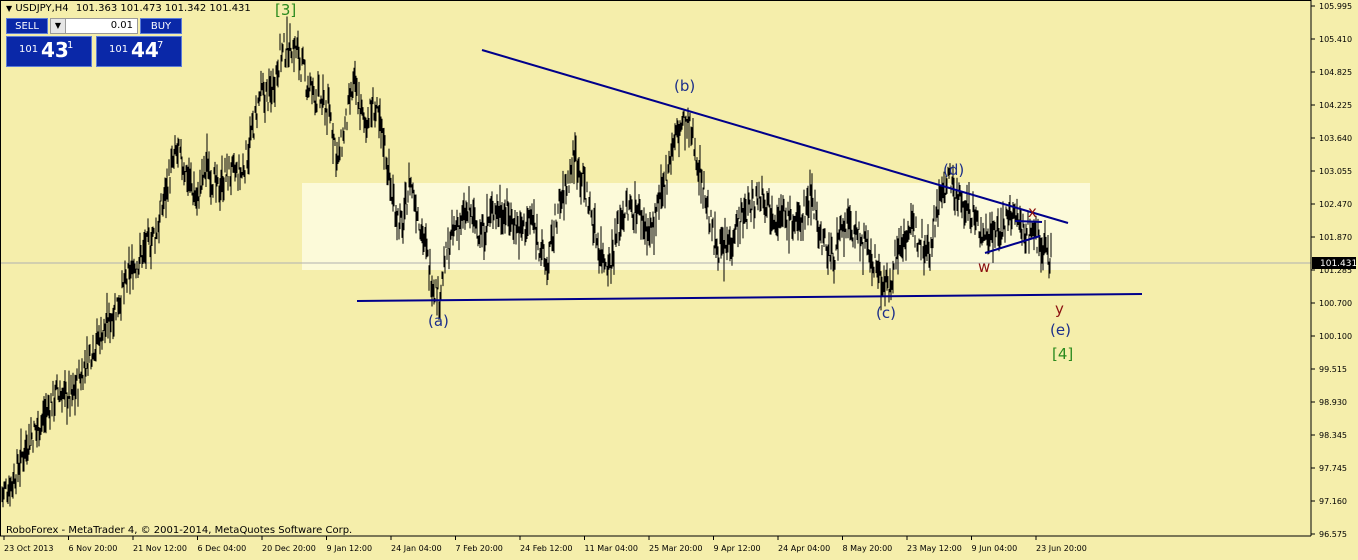 The width and height of the screenshot is (1358, 560). What do you see at coordinates (160, 45) in the screenshot?
I see `buy-price-sup: 7` at bounding box center [160, 45].